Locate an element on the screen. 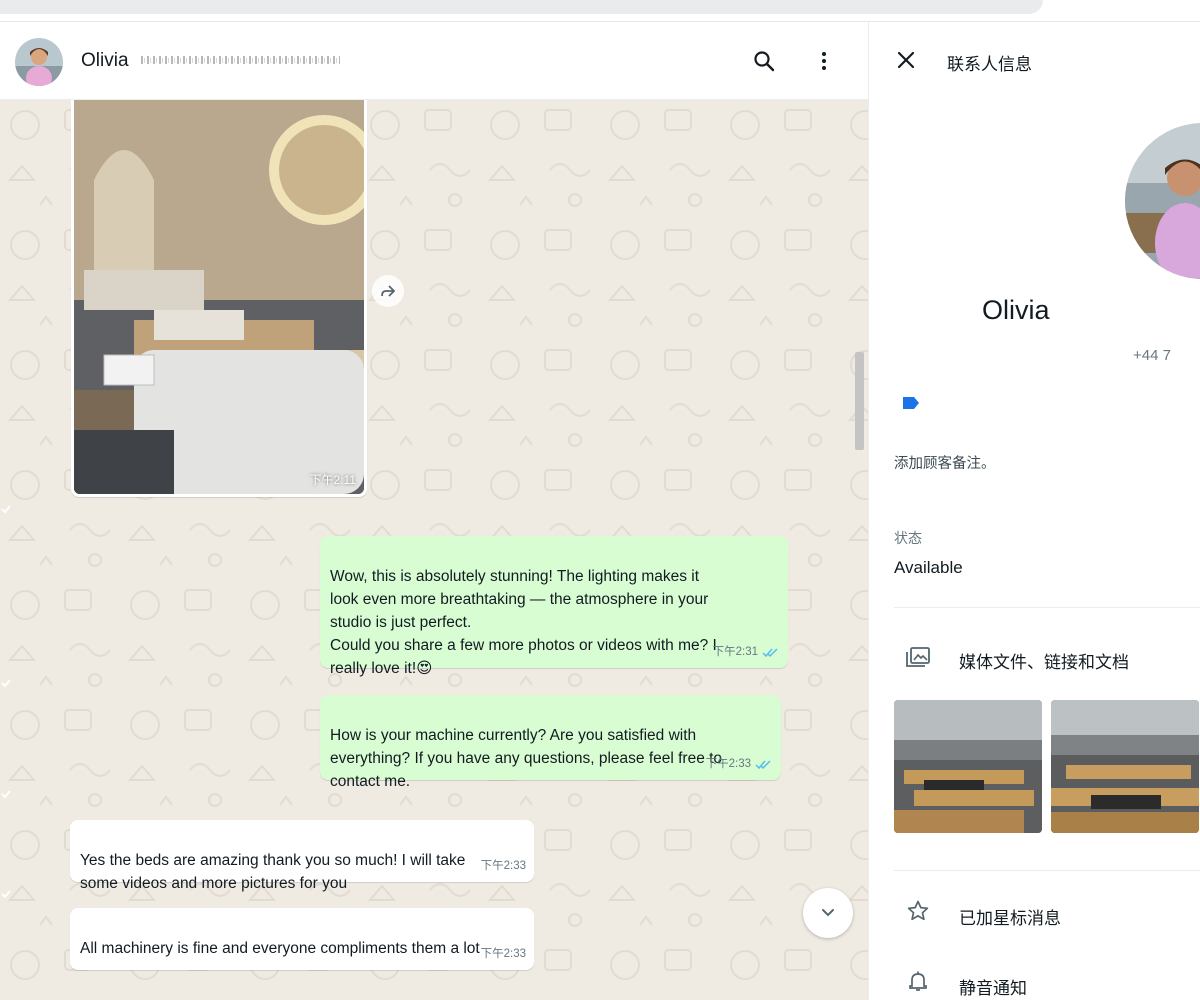  contact-profile-photo is located at coordinates (1162, 201).